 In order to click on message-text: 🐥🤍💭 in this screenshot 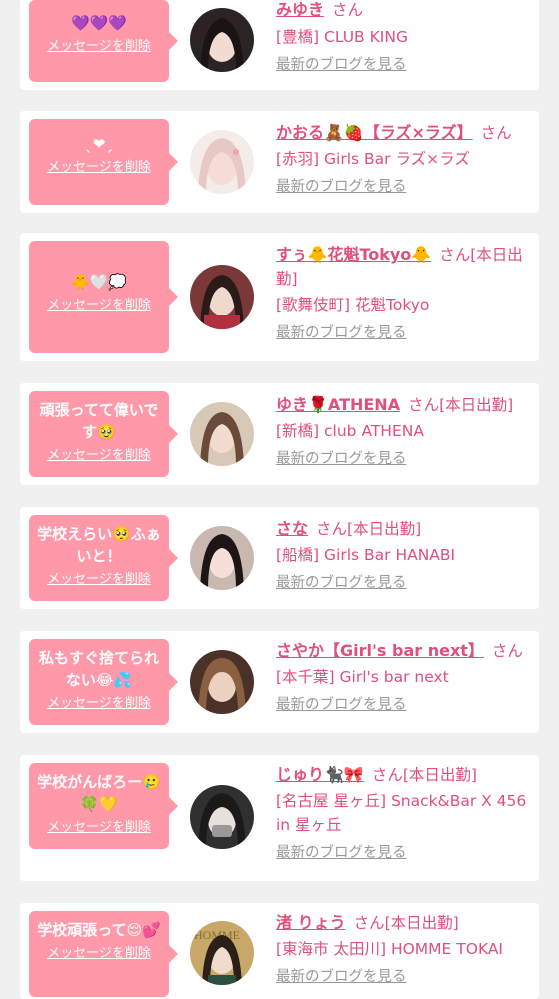, I will do `click(99, 282)`.